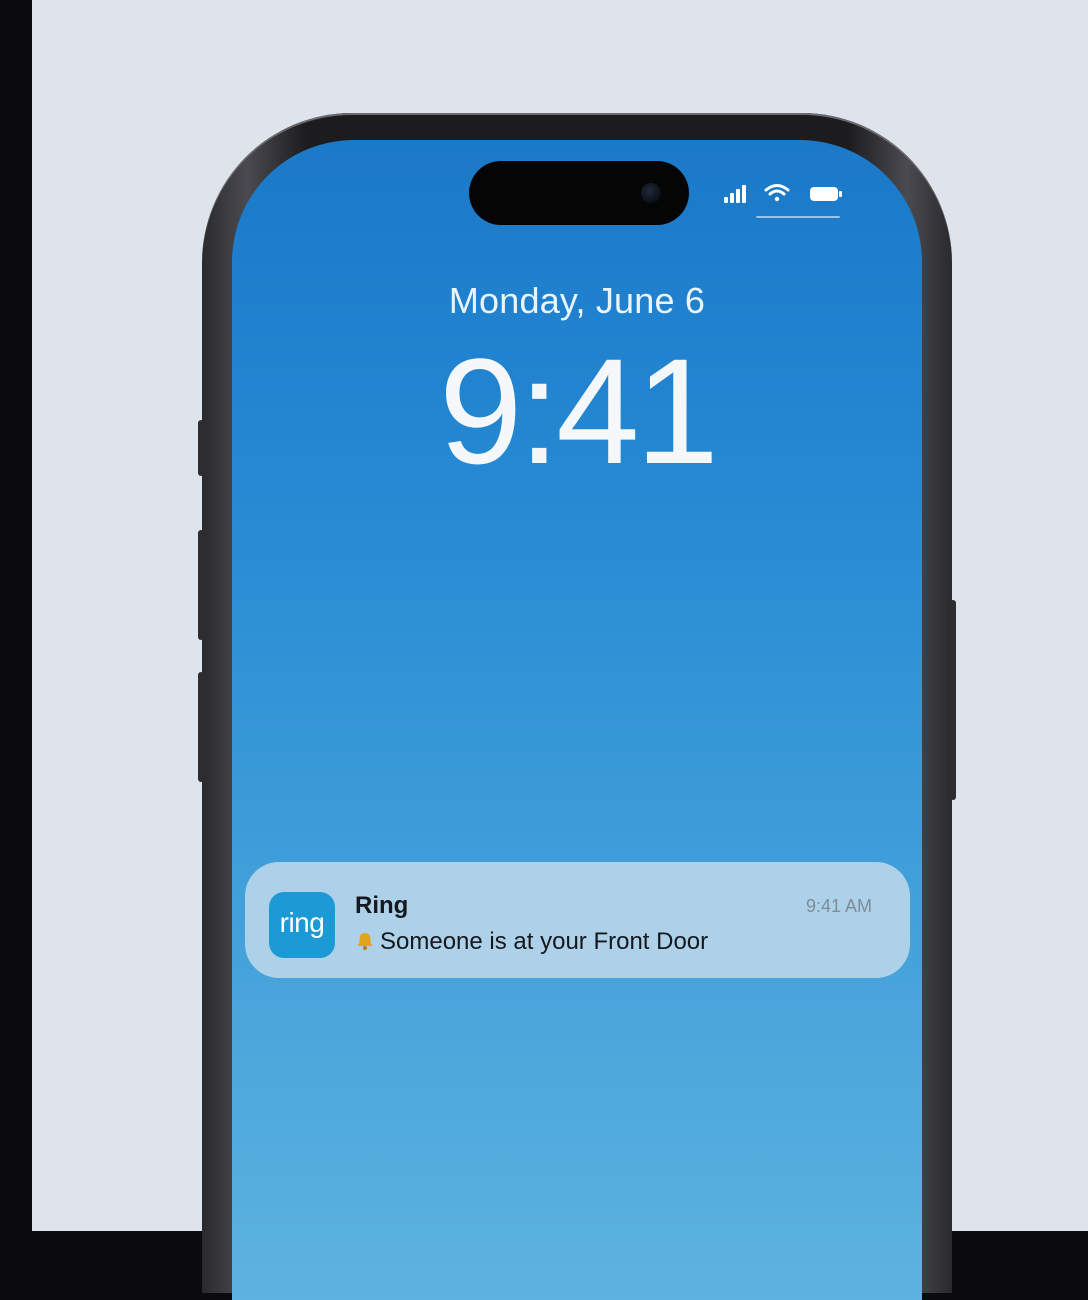 Image resolution: width=1088 pixels, height=1300 pixels. Describe the element at coordinates (777, 193) in the screenshot. I see `wifi-icon` at that location.